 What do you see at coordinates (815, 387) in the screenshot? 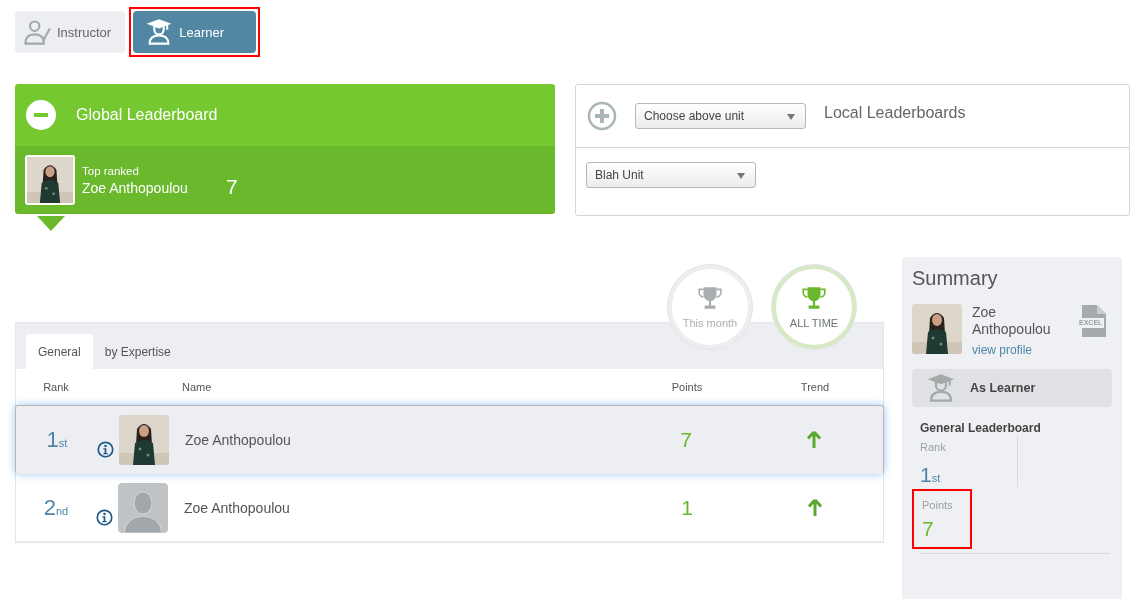
I see `column-header: Trend` at bounding box center [815, 387].